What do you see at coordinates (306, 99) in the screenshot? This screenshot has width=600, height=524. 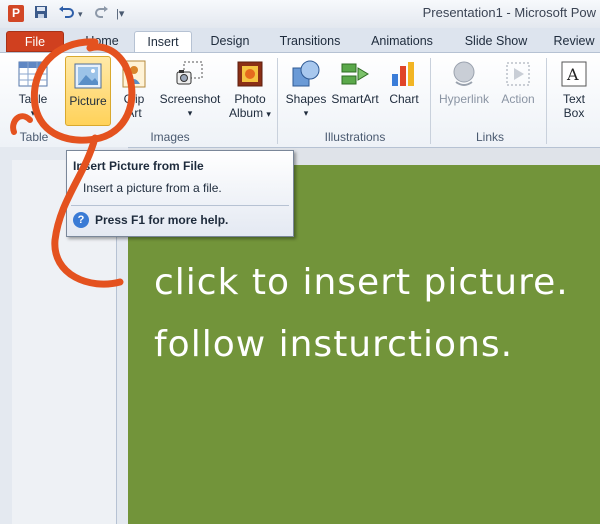 I see `shapes-label: Shapes` at bounding box center [306, 99].